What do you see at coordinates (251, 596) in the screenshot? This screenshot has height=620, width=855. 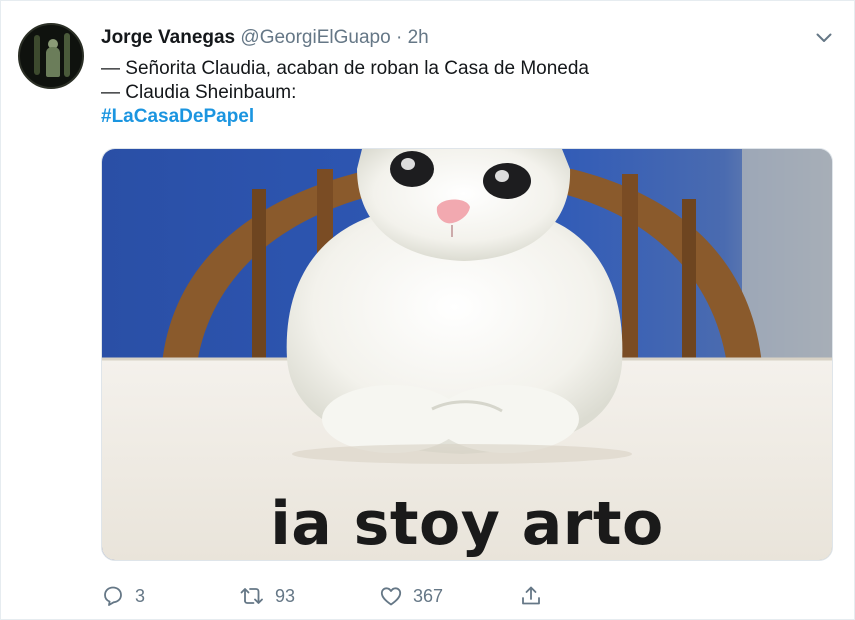 I see `retweet-icon` at bounding box center [251, 596].